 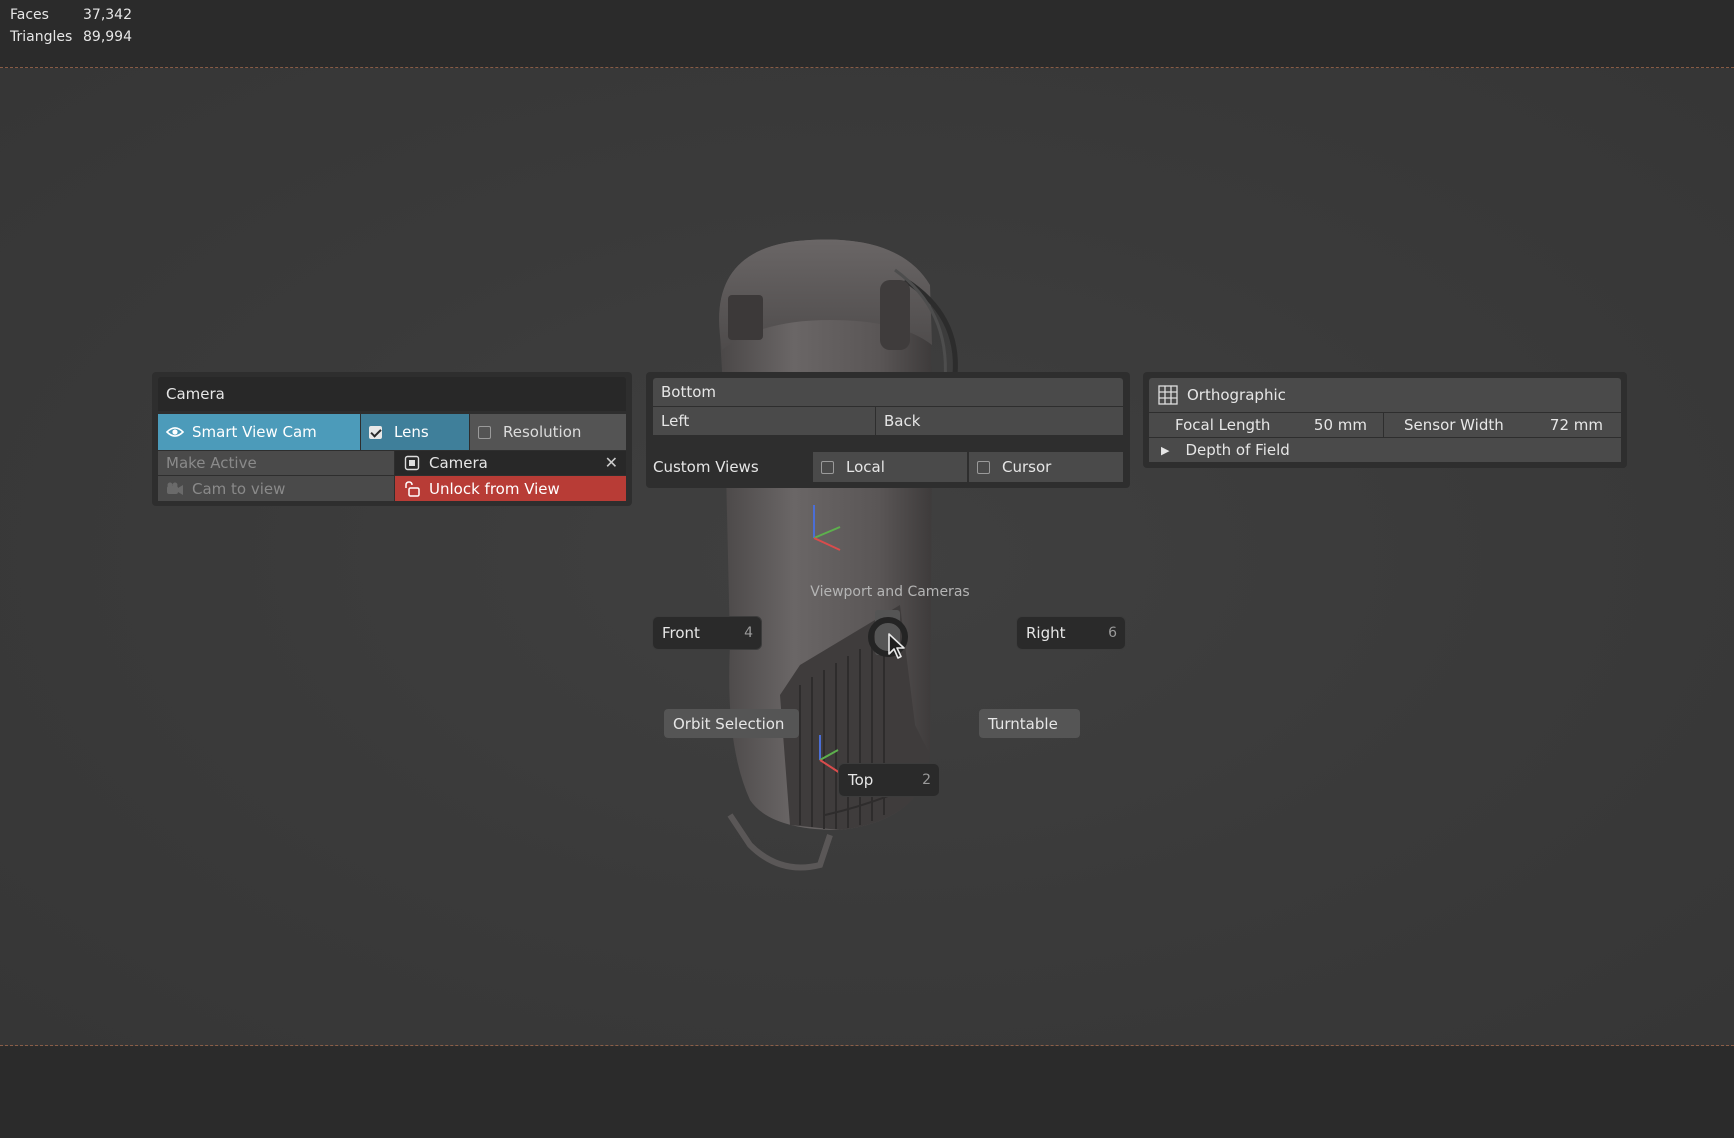 I want to click on sensor-width-value: 72 mm, so click(x=1576, y=425).